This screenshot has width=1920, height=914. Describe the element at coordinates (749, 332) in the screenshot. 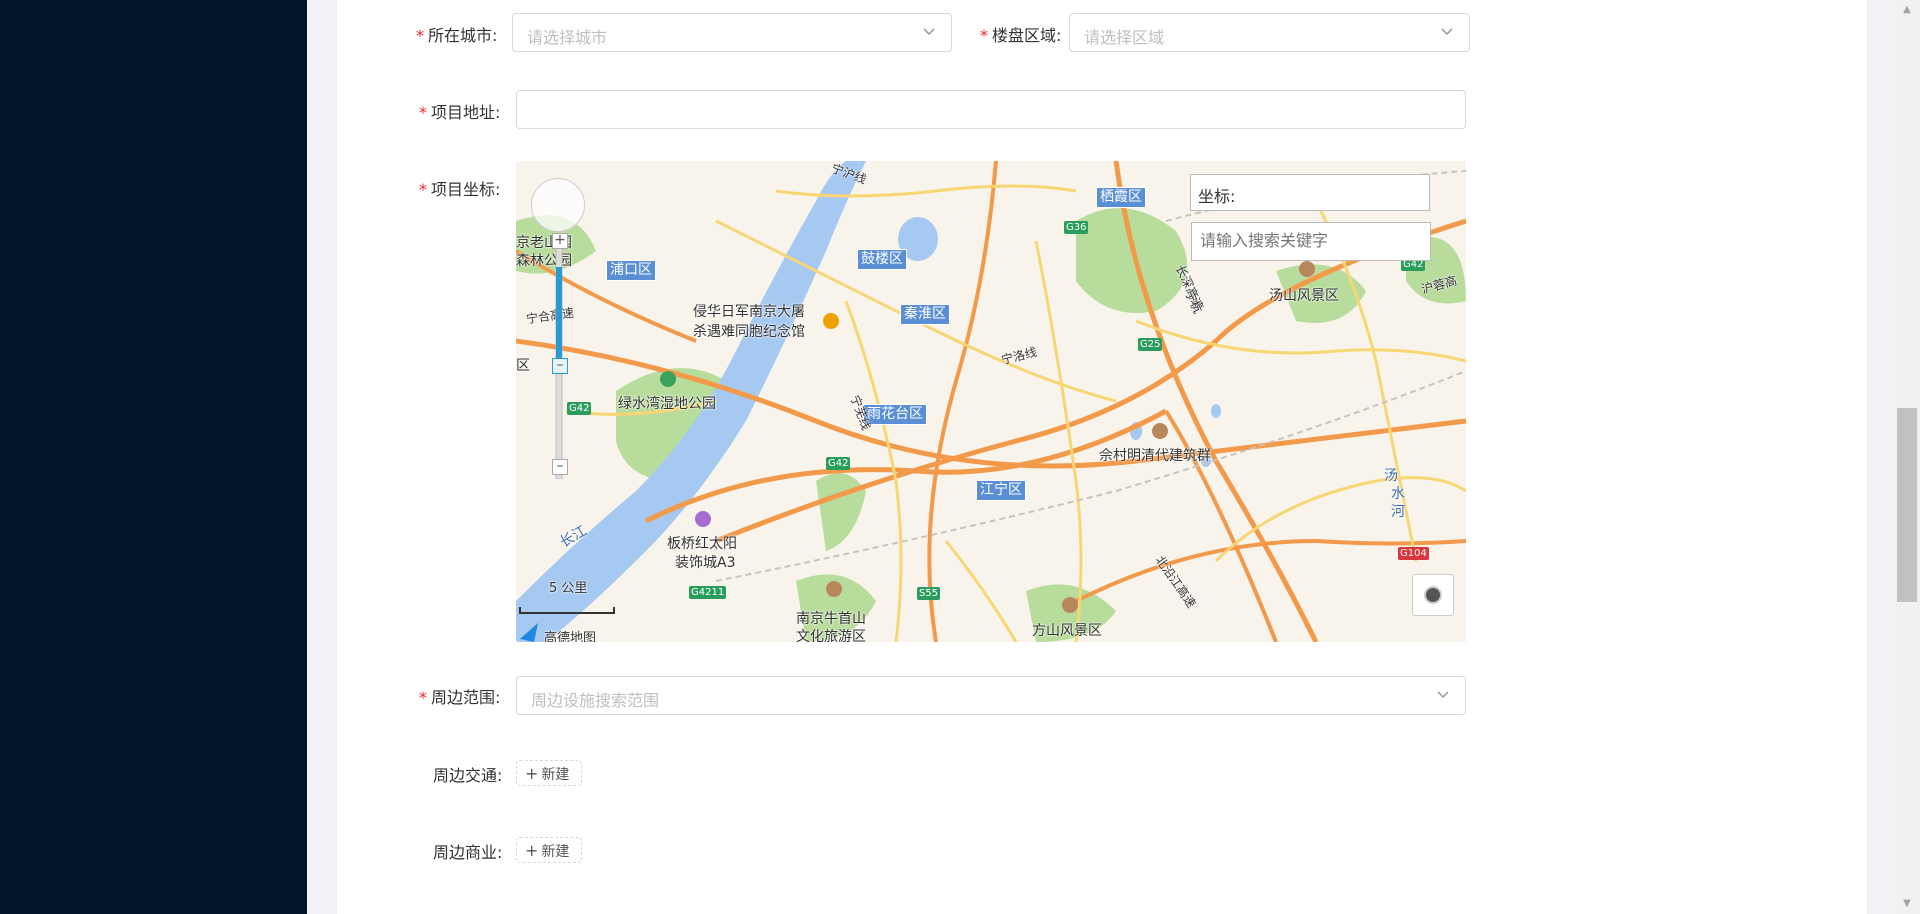

I see `map-place-label: 杀遇难同胞纪念馆` at that location.